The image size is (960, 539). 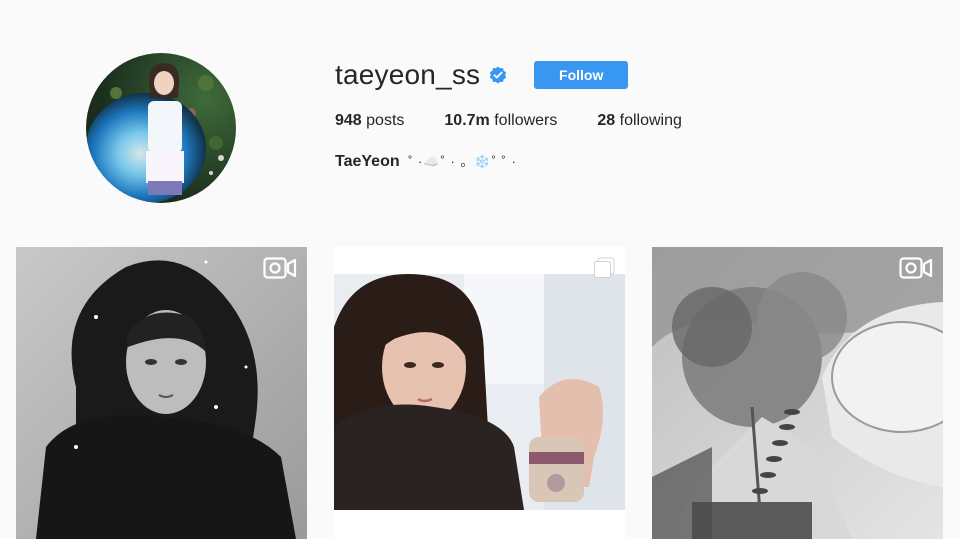 I want to click on following-label: following, so click(x=650, y=120).